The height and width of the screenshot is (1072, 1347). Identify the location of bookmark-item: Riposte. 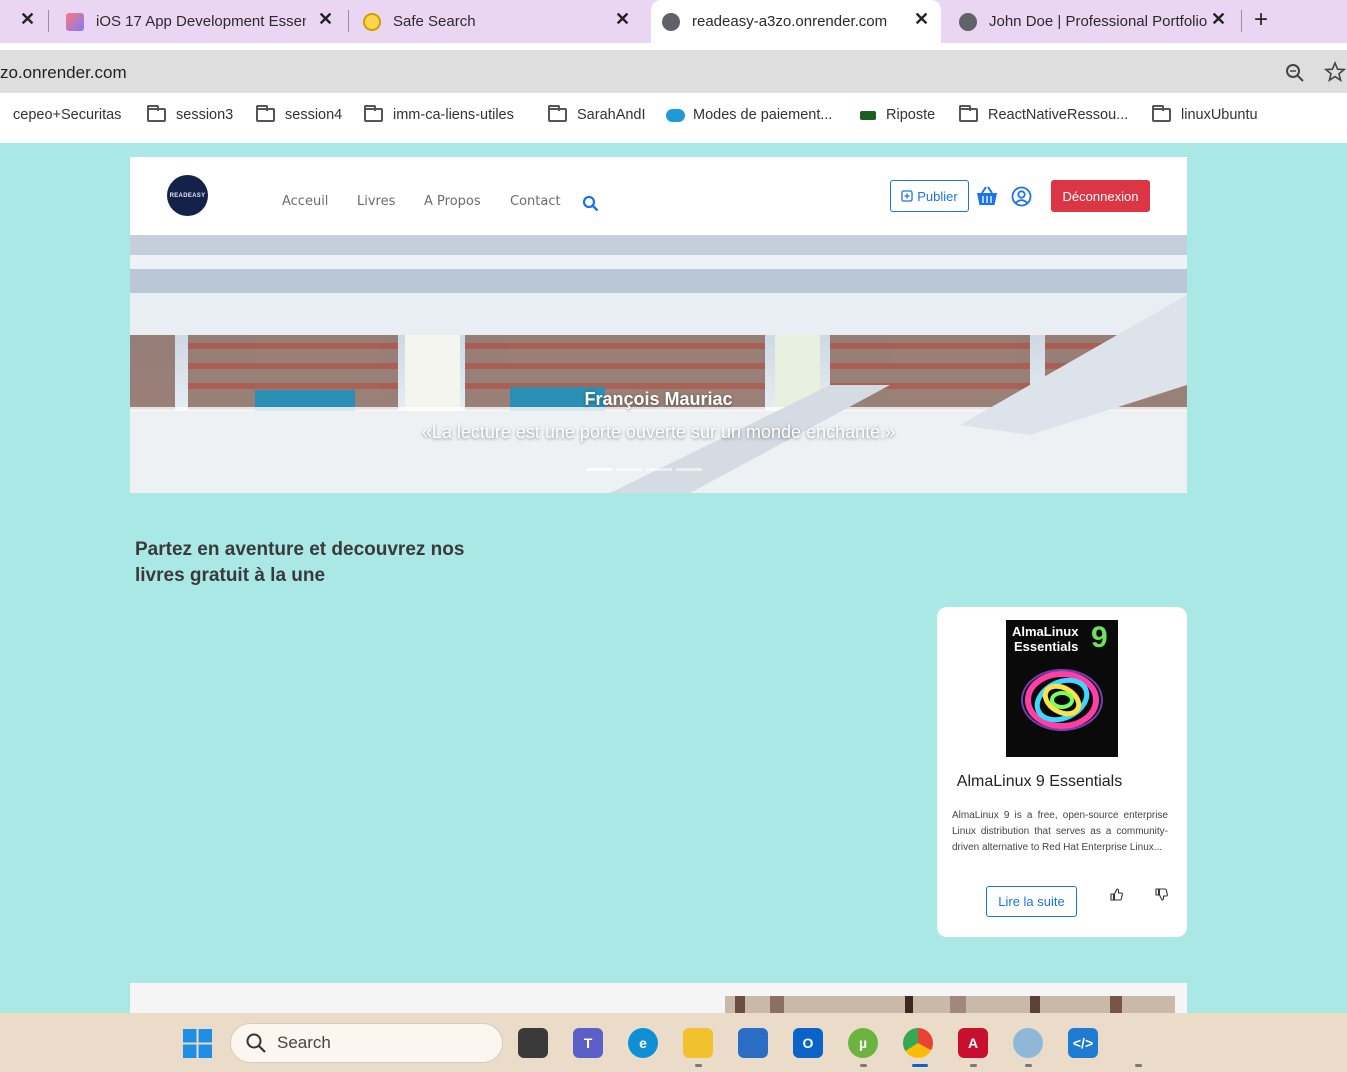
(897, 115).